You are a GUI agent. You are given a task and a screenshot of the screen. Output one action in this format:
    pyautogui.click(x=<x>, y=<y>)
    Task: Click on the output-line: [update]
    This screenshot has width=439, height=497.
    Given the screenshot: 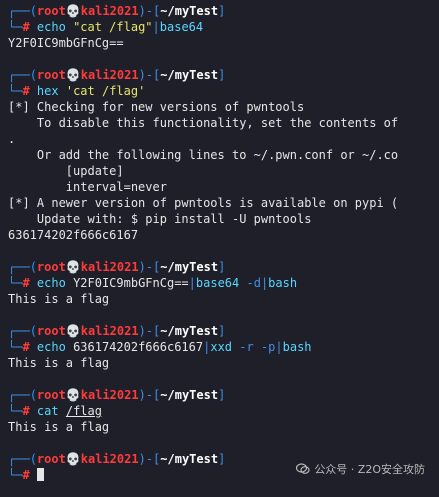 What is the action you would take?
    pyautogui.click(x=66, y=171)
    